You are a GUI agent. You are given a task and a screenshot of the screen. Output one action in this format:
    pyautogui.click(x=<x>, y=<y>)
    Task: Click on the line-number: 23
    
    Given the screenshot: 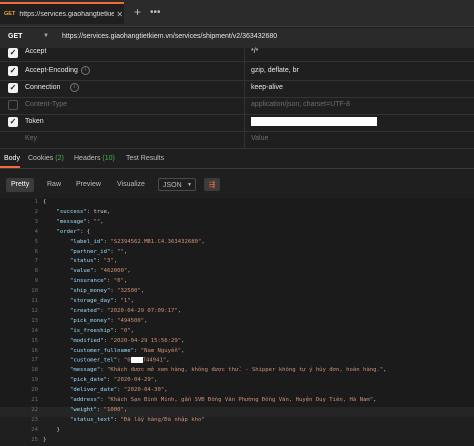 What is the action you would take?
    pyautogui.click(x=34, y=419)
    